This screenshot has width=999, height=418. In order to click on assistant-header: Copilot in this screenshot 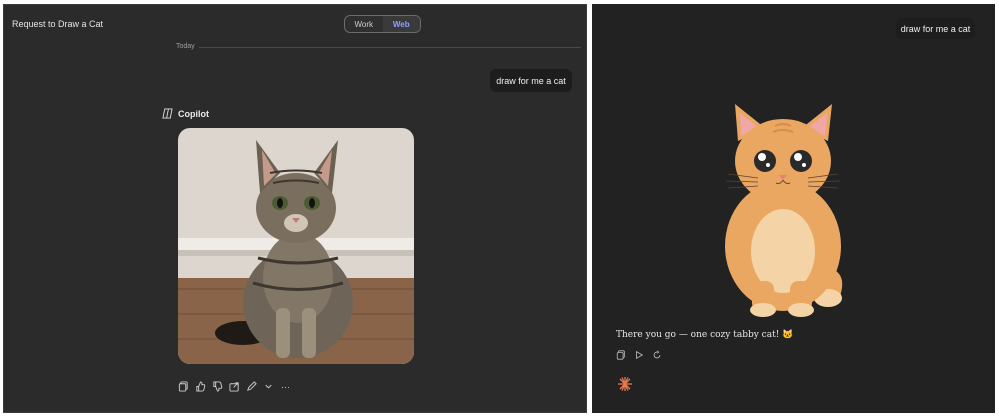, I will do `click(185, 113)`.